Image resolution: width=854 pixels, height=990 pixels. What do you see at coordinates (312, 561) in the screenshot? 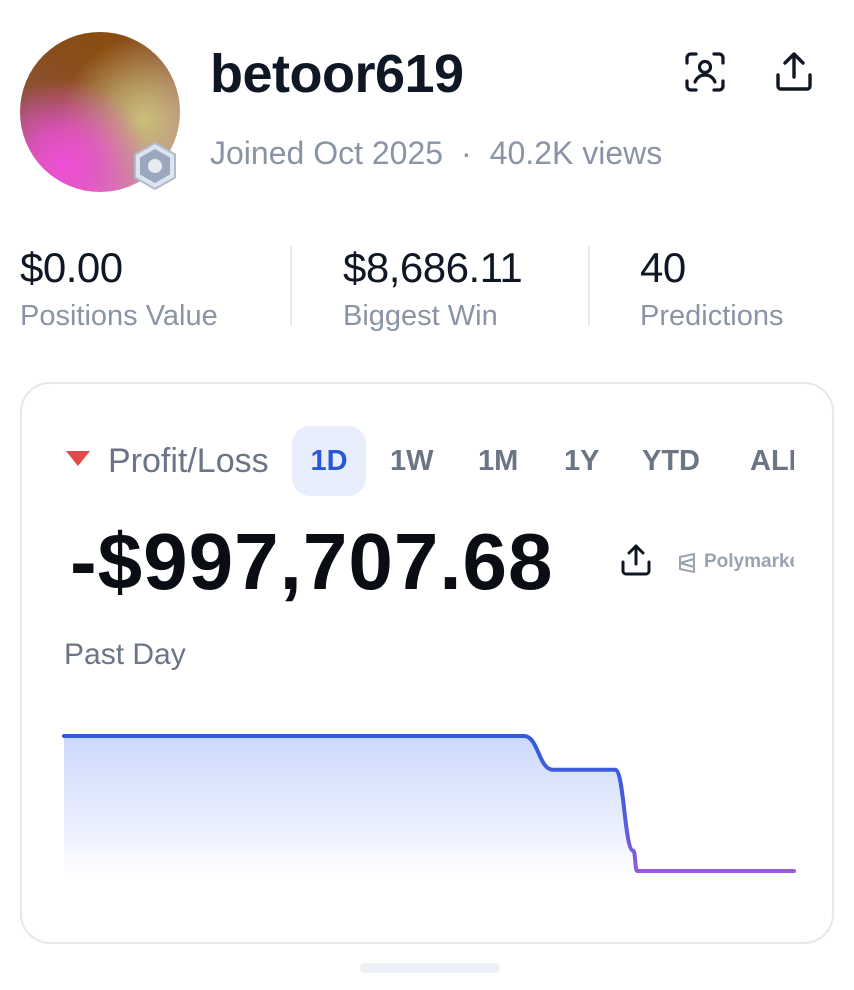
I see `profit-loss-value: -$997,707.68` at bounding box center [312, 561].